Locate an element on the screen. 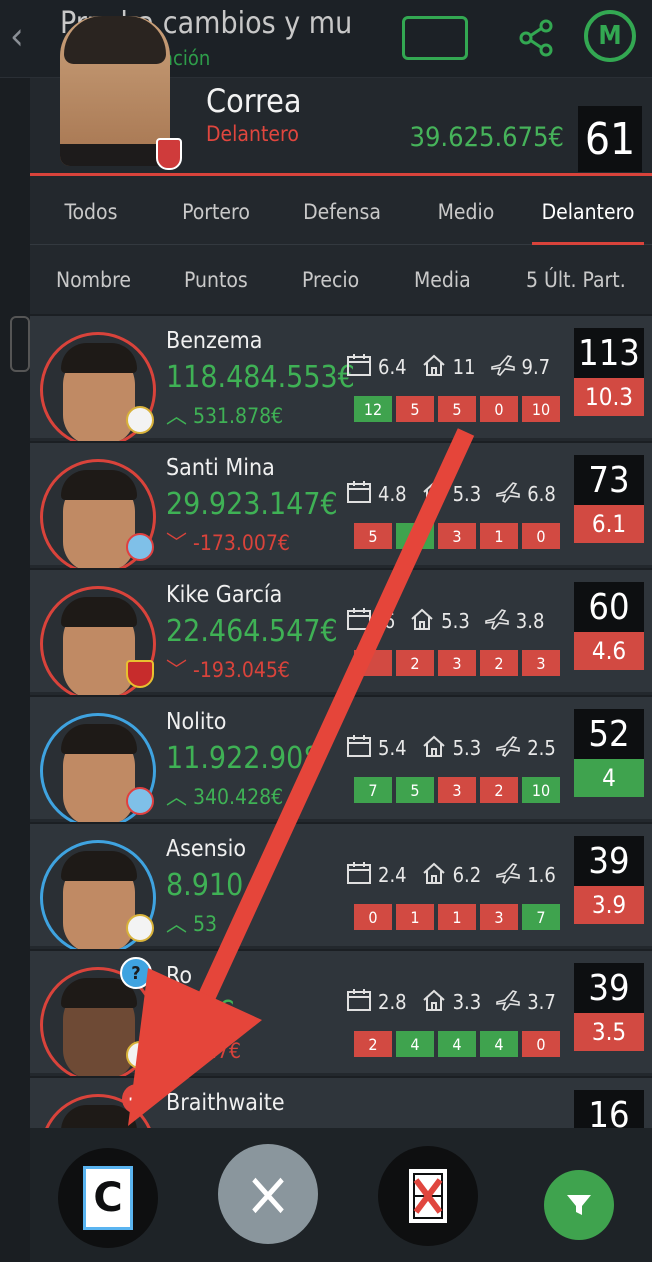 The width and height of the screenshot is (652, 1262). filter-button is located at coordinates (579, 1205).